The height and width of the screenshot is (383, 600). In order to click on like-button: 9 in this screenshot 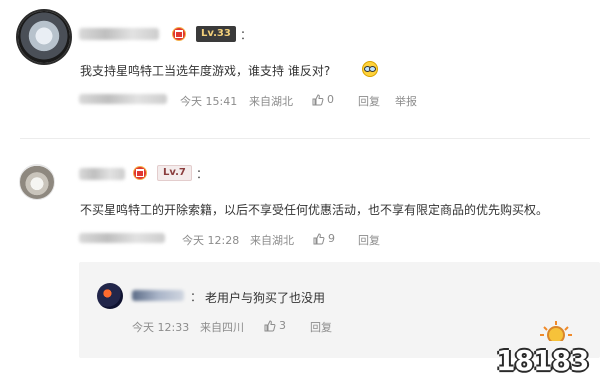, I will do `click(324, 238)`.